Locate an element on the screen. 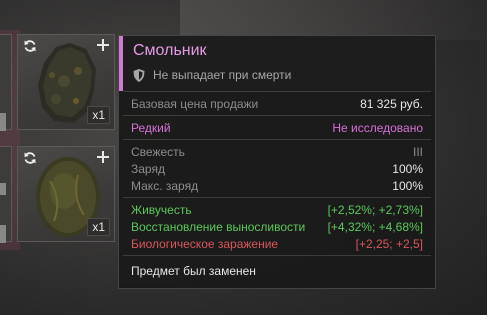  rarity-section: Редкий Не исследовано is located at coordinates (277, 127).